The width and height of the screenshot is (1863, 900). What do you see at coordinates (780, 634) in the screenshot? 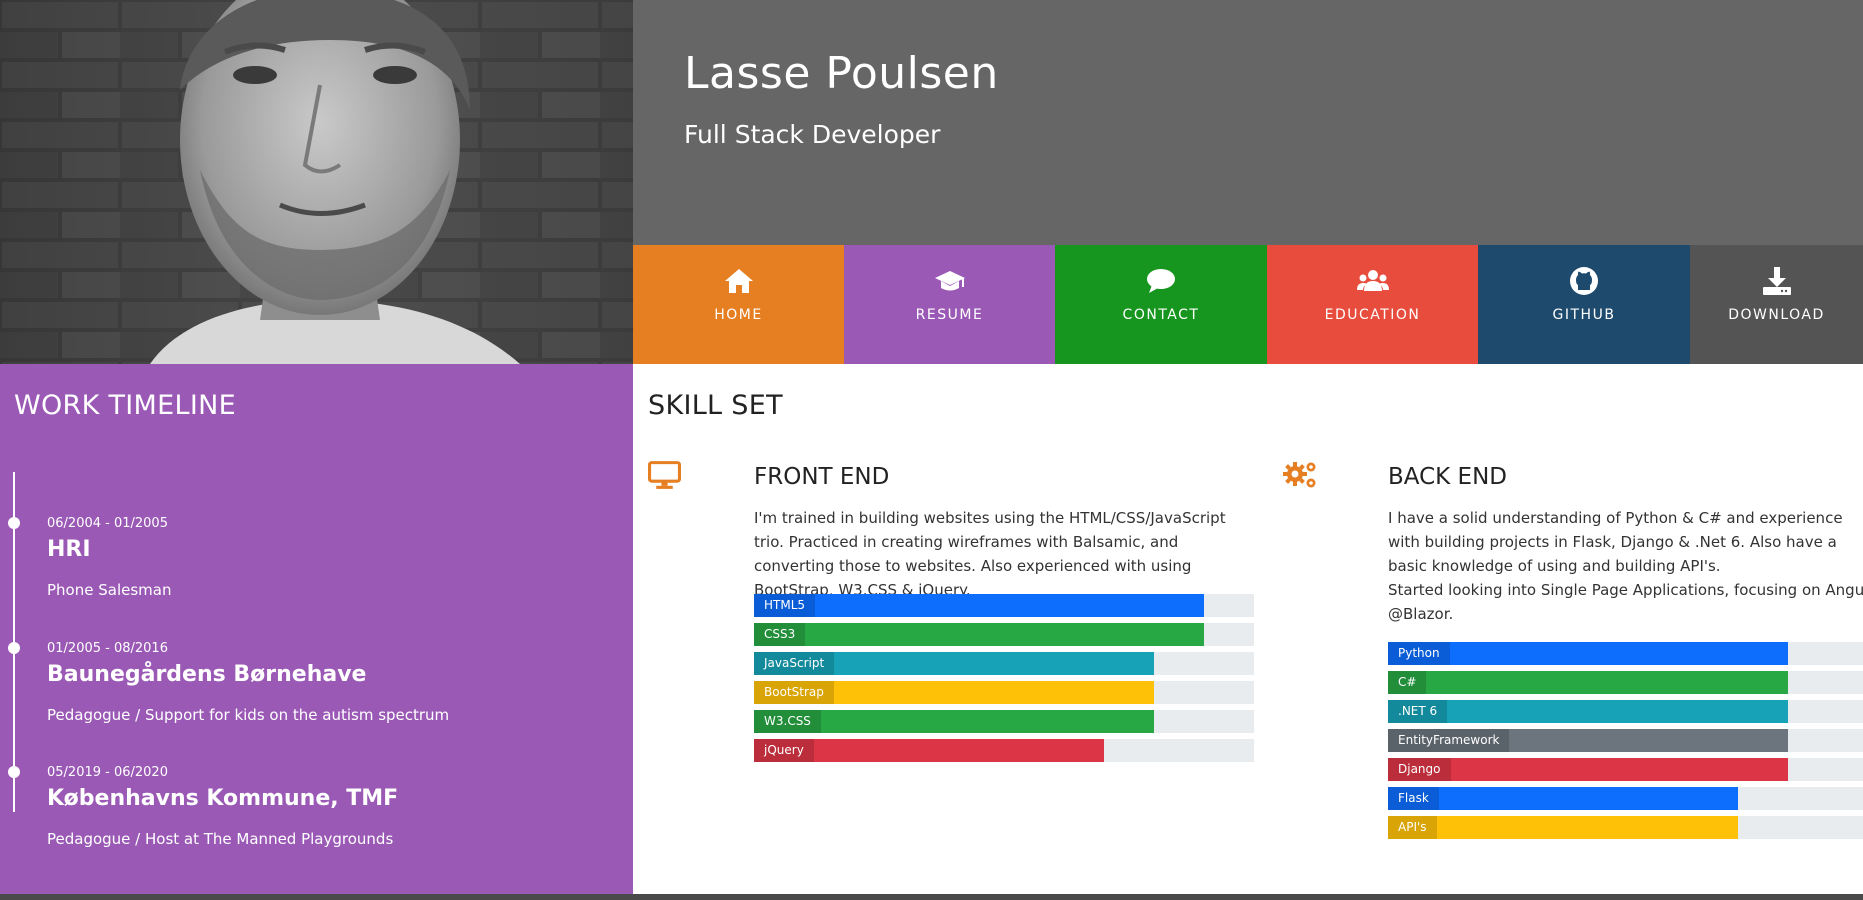
I see `skill-bar-label: CSS3` at bounding box center [780, 634].